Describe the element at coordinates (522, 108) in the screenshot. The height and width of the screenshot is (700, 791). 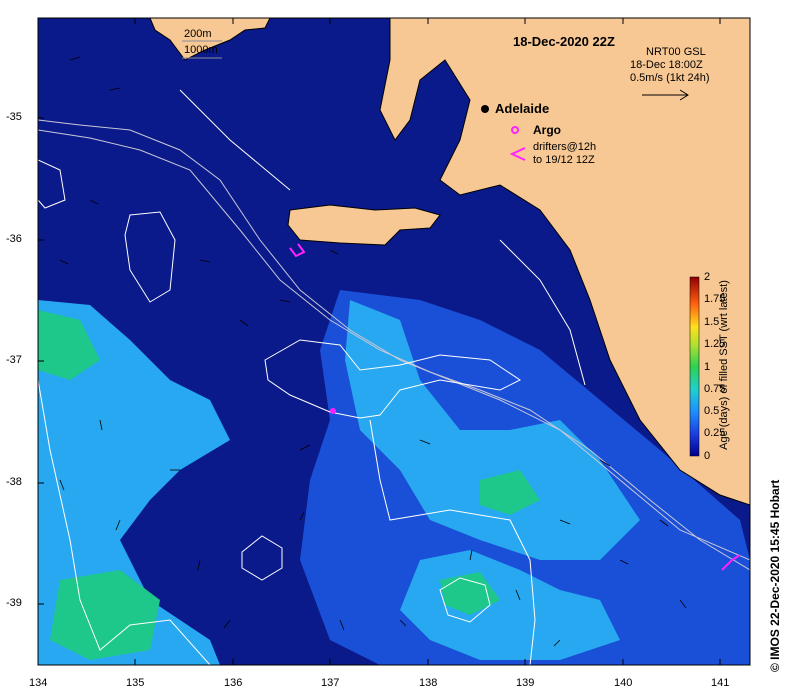
I see `city-label-adelaide: Adelaide` at that location.